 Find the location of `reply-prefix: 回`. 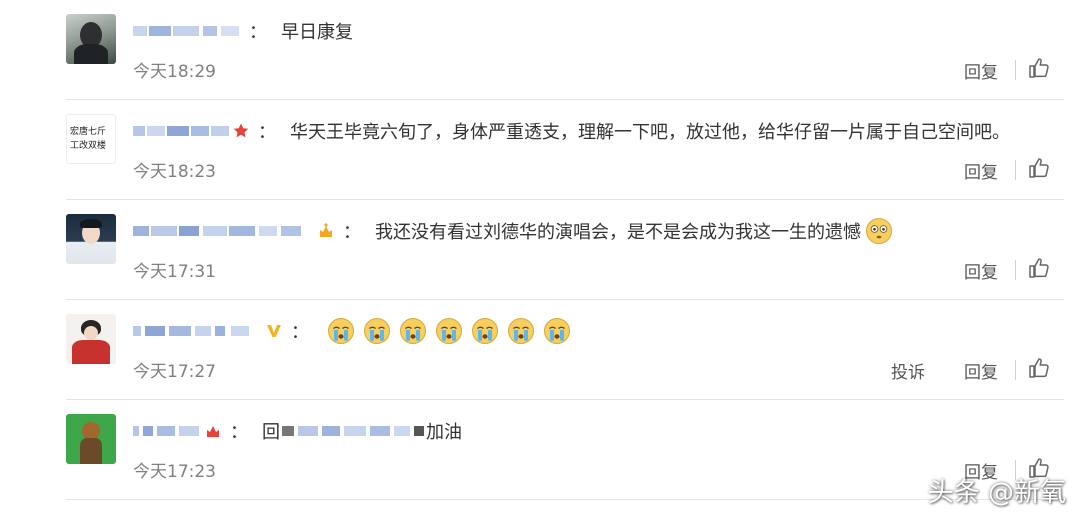

reply-prefix: 回 is located at coordinates (271, 432).